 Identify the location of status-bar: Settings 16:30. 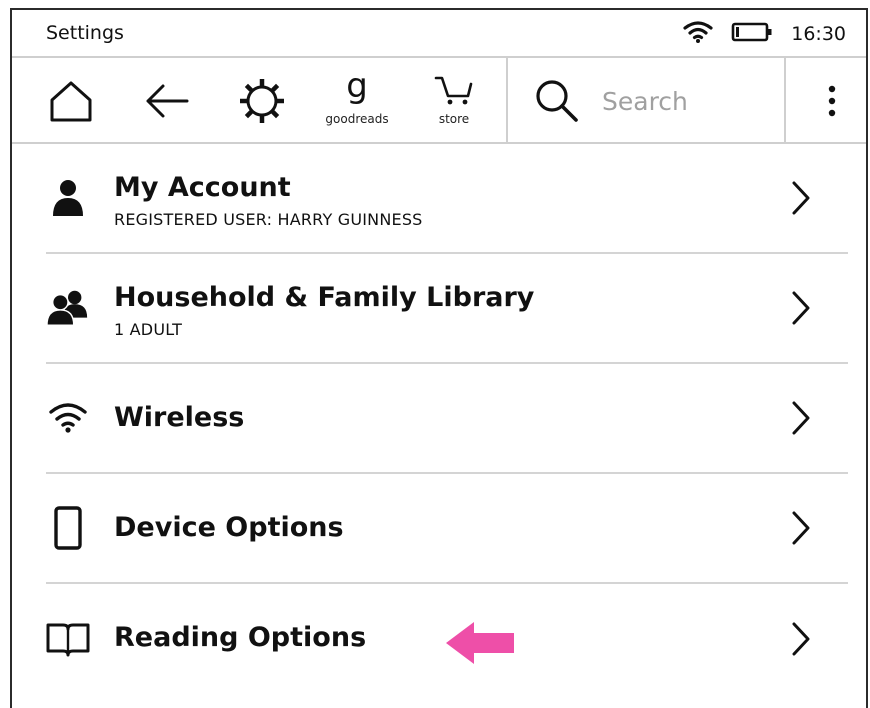
(439, 34).